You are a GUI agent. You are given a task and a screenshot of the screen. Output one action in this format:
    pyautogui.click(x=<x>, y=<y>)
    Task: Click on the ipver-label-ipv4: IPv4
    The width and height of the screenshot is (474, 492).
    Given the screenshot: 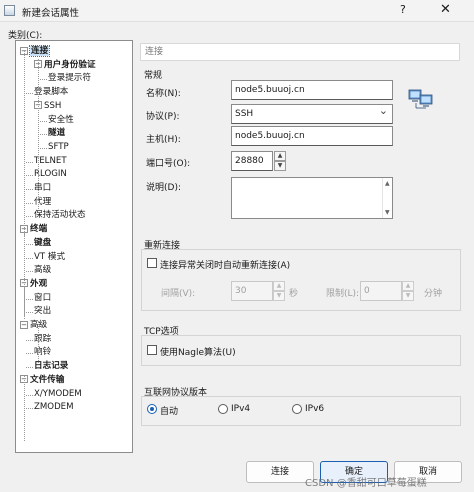 What is the action you would take?
    pyautogui.click(x=241, y=409)
    